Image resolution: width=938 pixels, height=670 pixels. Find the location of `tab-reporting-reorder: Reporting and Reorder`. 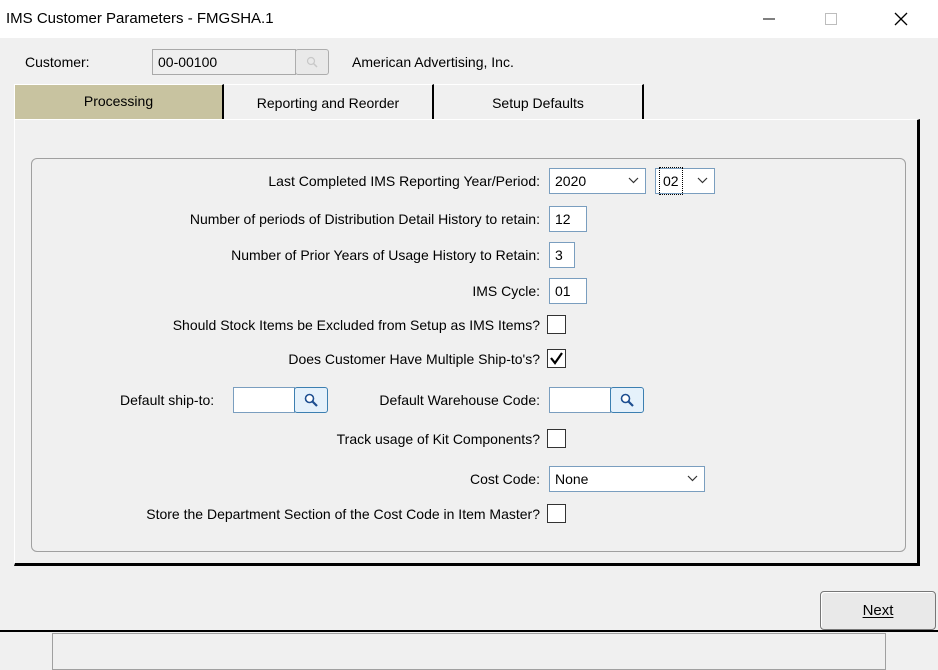

tab-reporting-reorder: Reporting and Reorder is located at coordinates (329, 102).